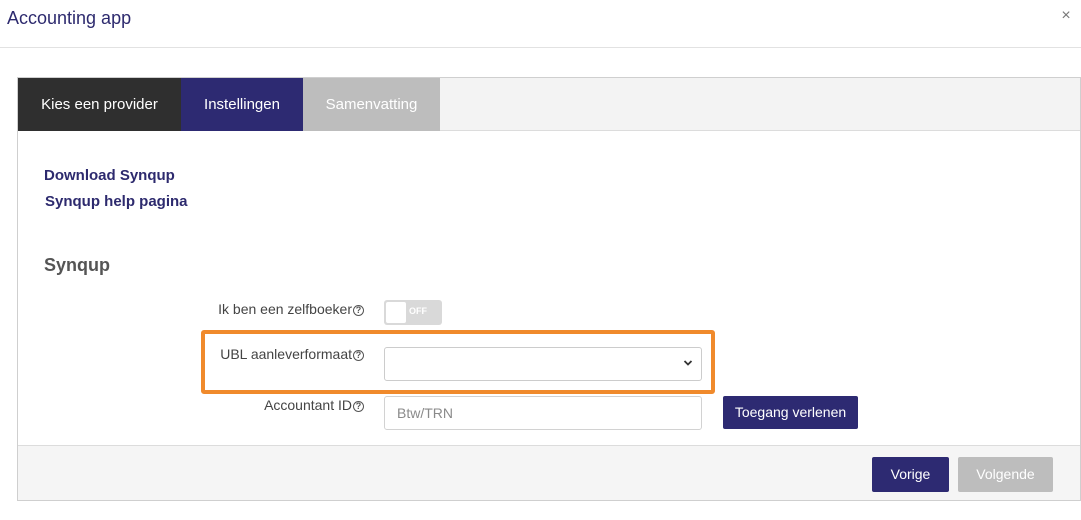 The image size is (1081, 520). Describe the element at coordinates (242, 104) in the screenshot. I see `tab-instellingen: Instellingen` at that location.